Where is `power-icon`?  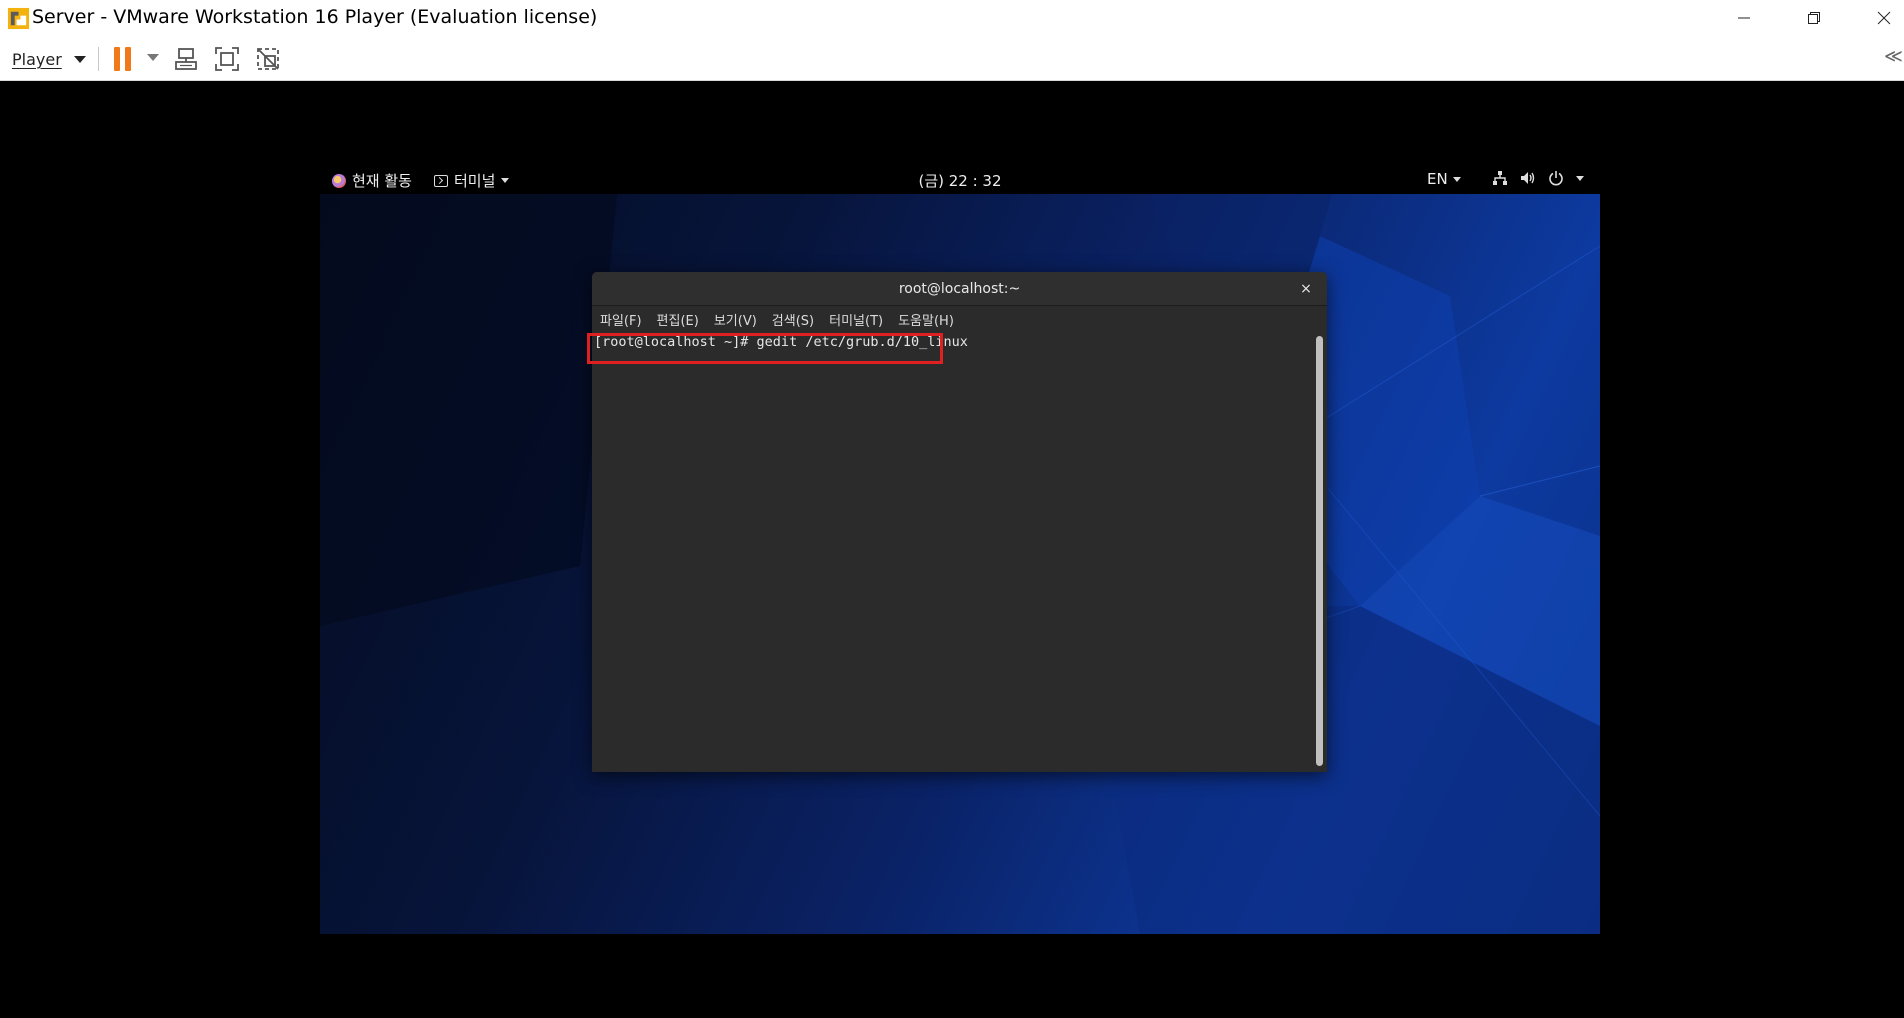
power-icon is located at coordinates (1556, 178).